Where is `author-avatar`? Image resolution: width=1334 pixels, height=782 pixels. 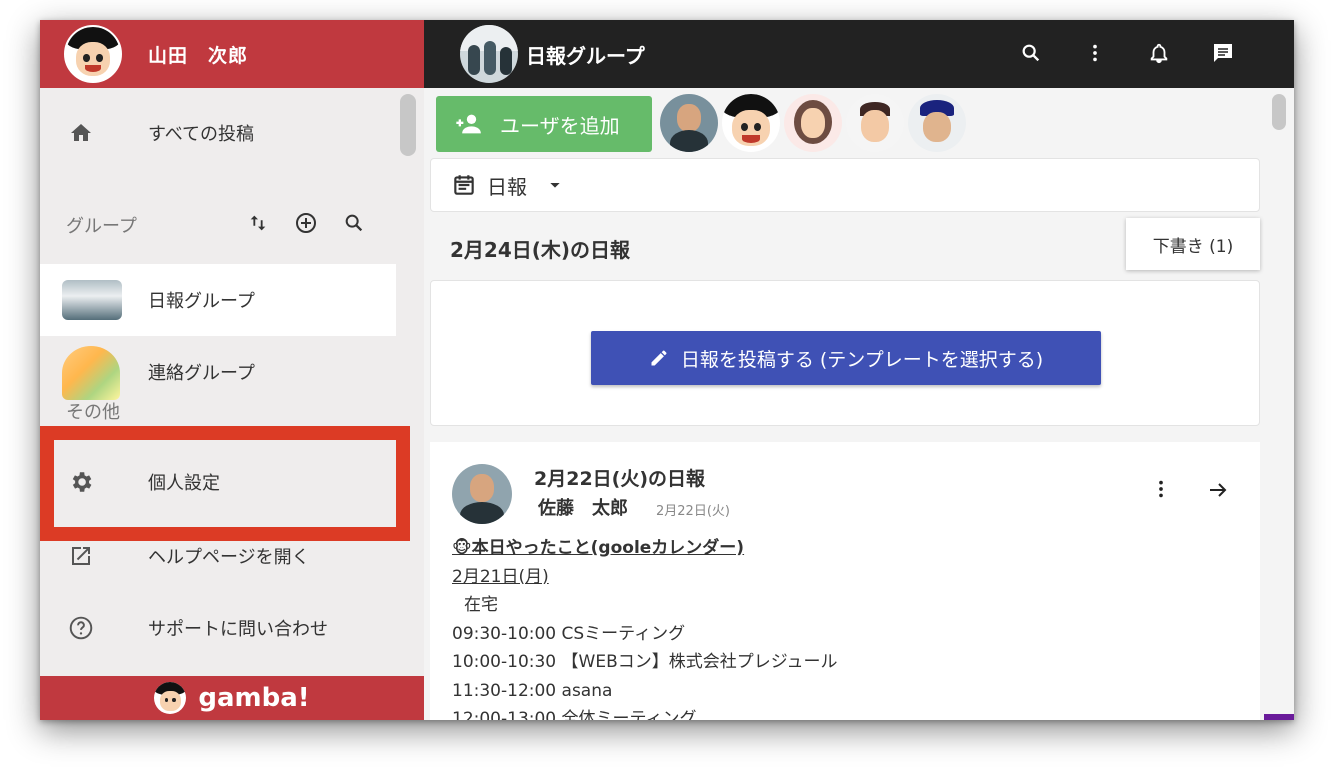 author-avatar is located at coordinates (482, 494).